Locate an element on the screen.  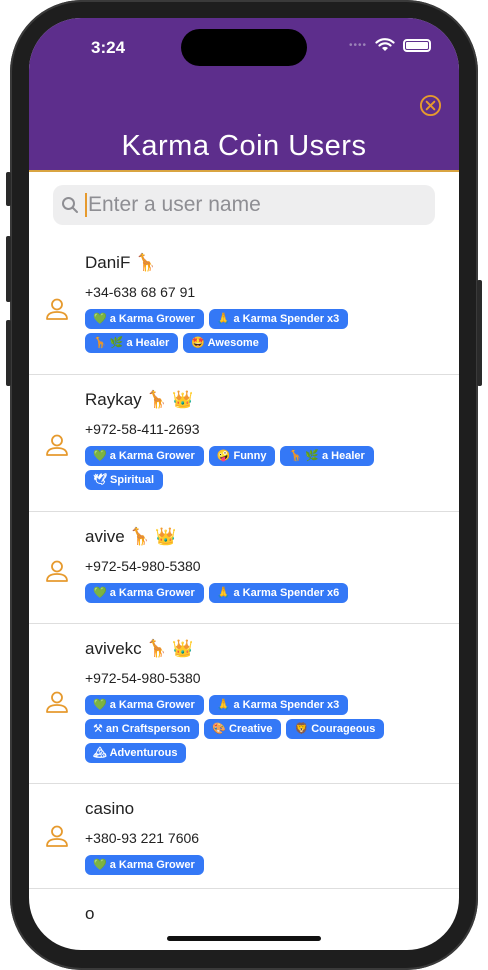
trait-badge: 🕊 Spiritual is located at coordinates (124, 480).